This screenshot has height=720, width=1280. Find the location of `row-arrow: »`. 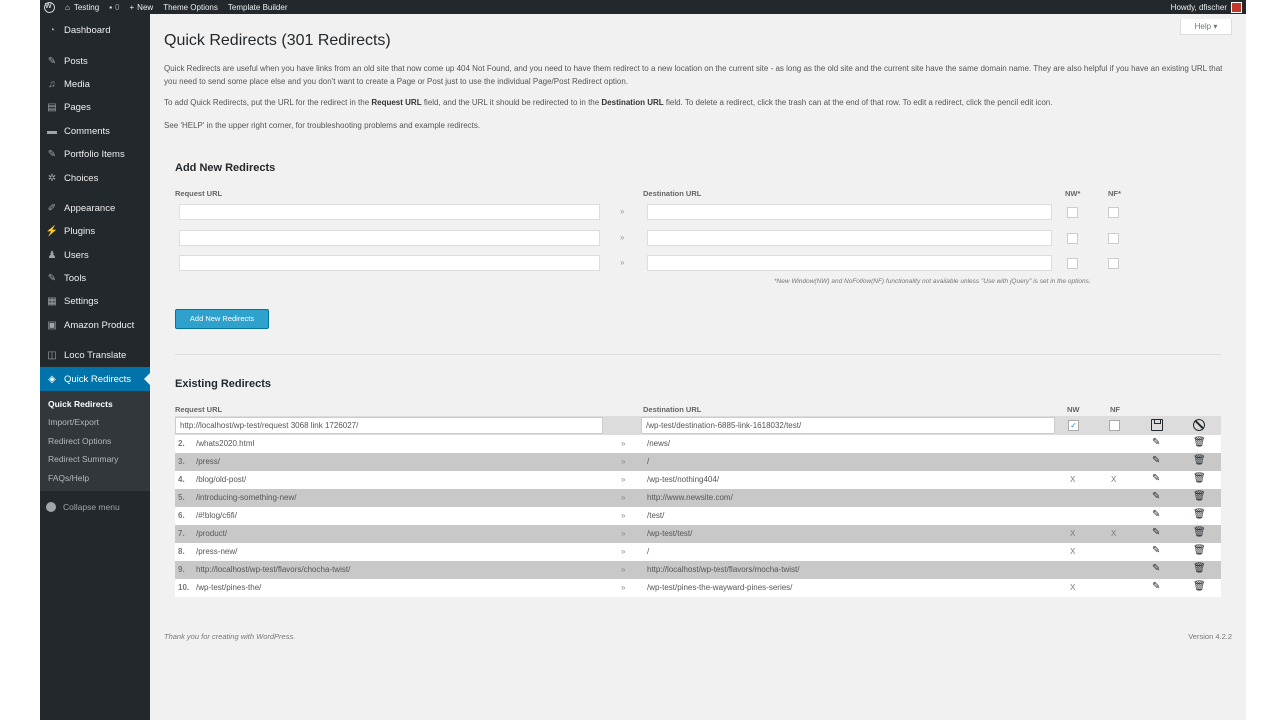

row-arrow: » is located at coordinates (623, 443).